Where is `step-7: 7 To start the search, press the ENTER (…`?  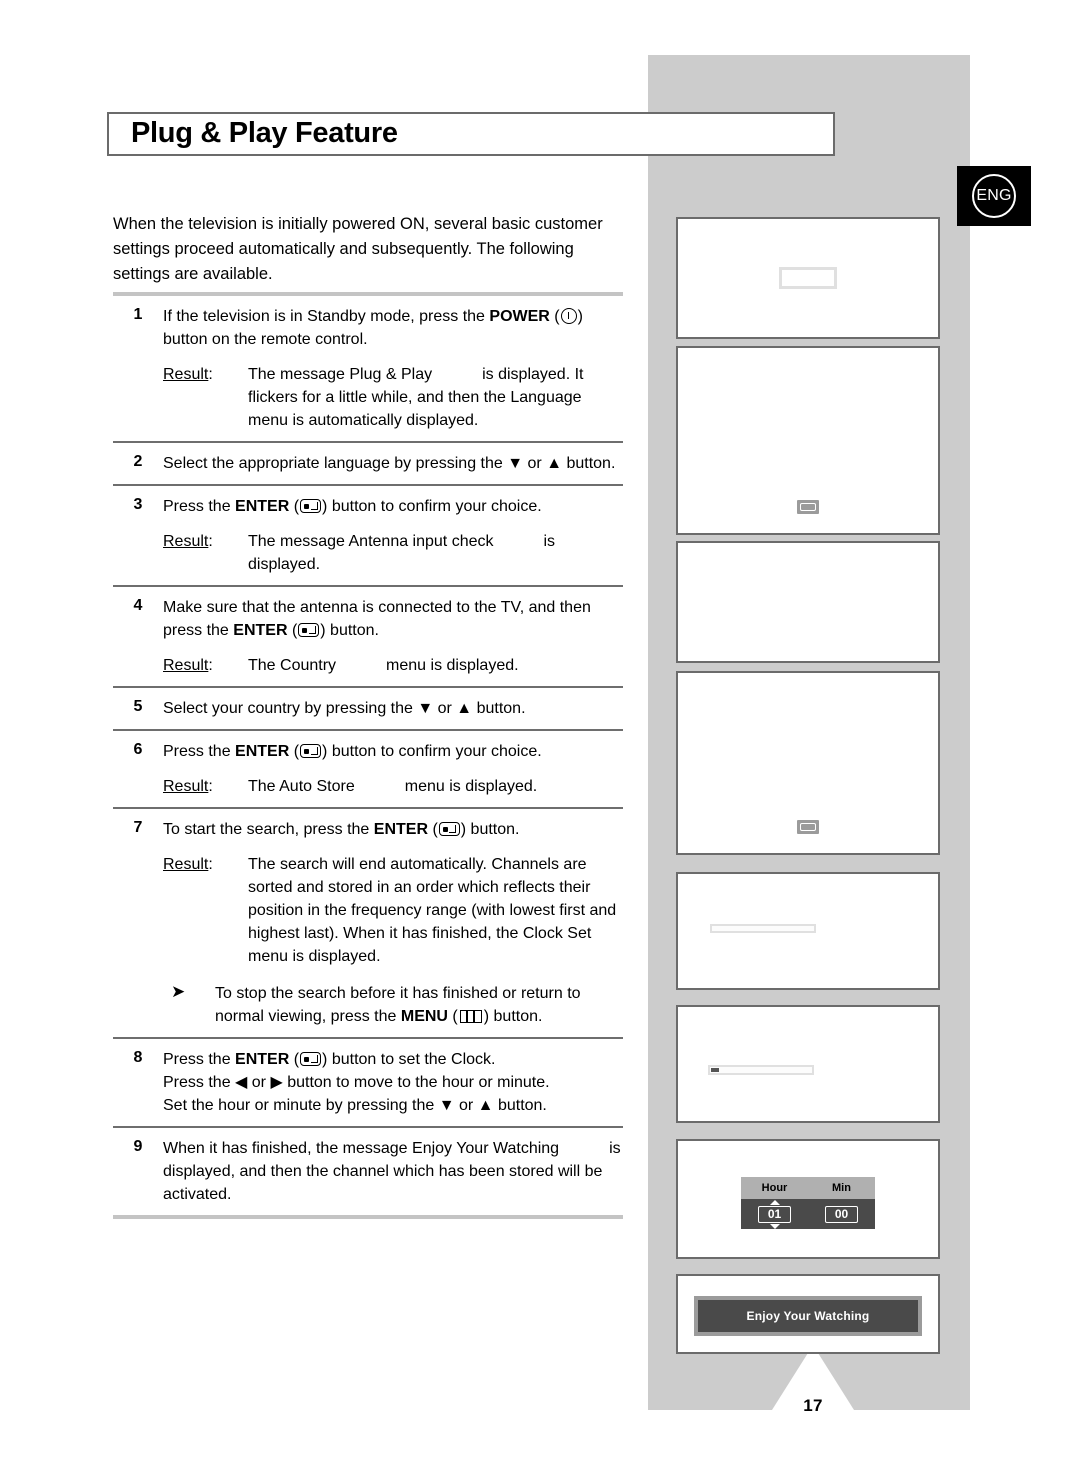
step-7: 7 To start the search, press the ENTER (… is located at coordinates (368, 923).